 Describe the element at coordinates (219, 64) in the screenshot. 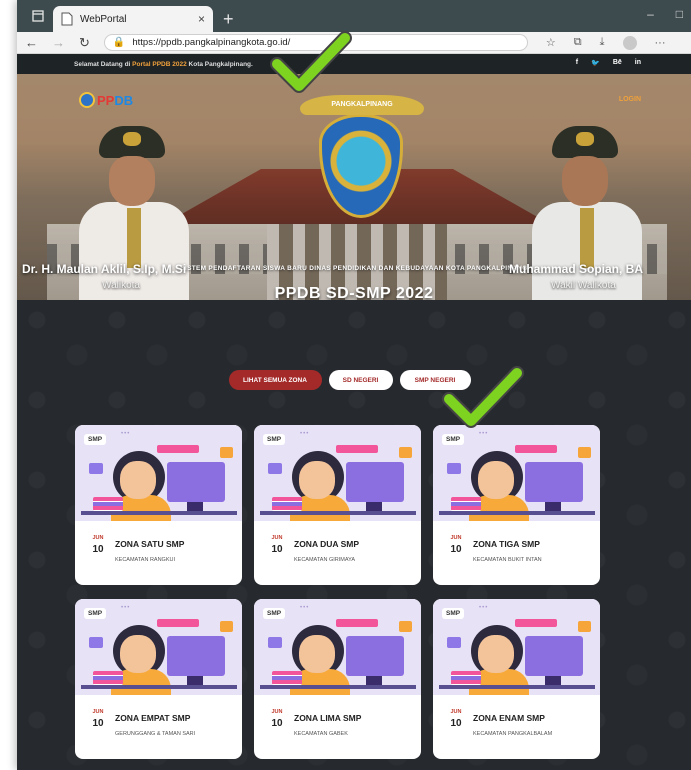

I see `welcome-suffix: Kota Pangkalpinang.` at that location.